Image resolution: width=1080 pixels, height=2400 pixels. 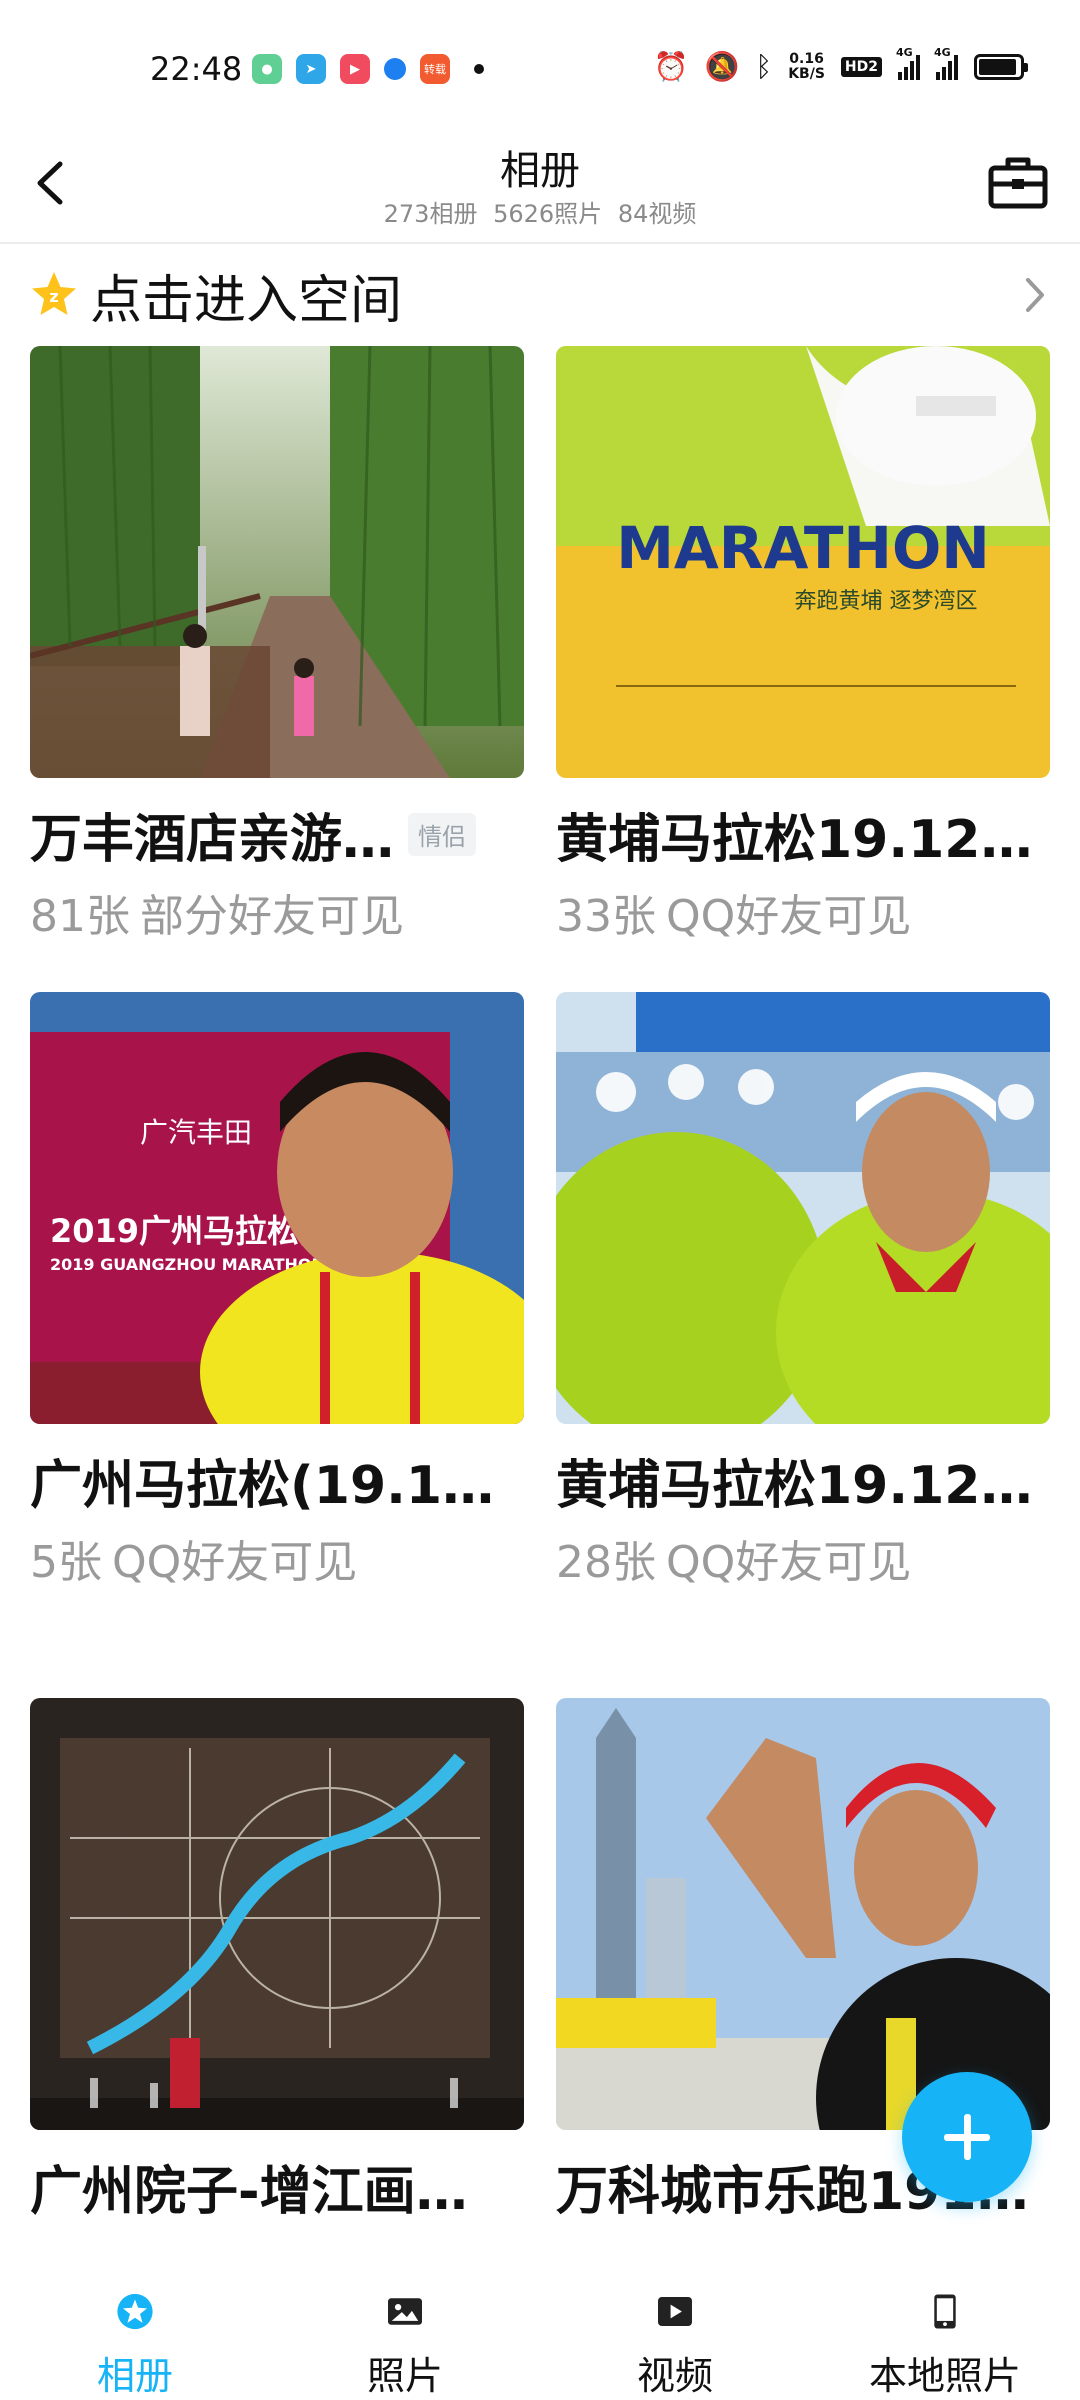 I want to click on telegram-icon: ➤, so click(x=311, y=69).